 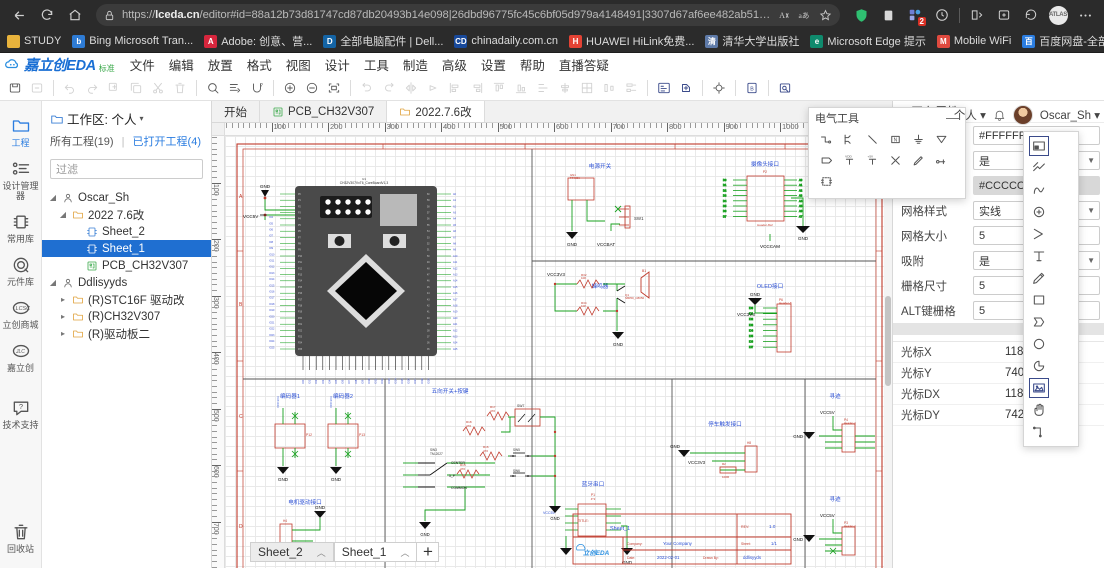 I want to click on menu-item-放置: 放置, so click(x=220, y=64).